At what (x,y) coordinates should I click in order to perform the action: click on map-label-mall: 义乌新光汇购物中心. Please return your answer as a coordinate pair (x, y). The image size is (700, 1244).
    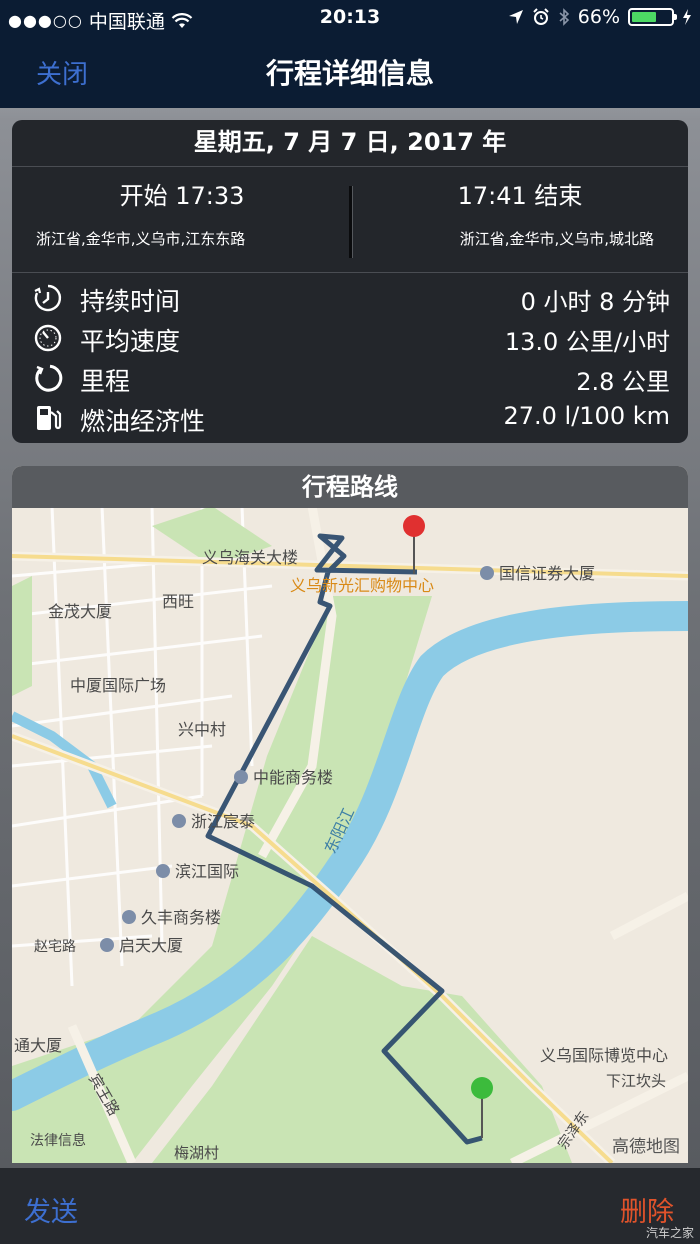
    Looking at the image, I should click on (362, 585).